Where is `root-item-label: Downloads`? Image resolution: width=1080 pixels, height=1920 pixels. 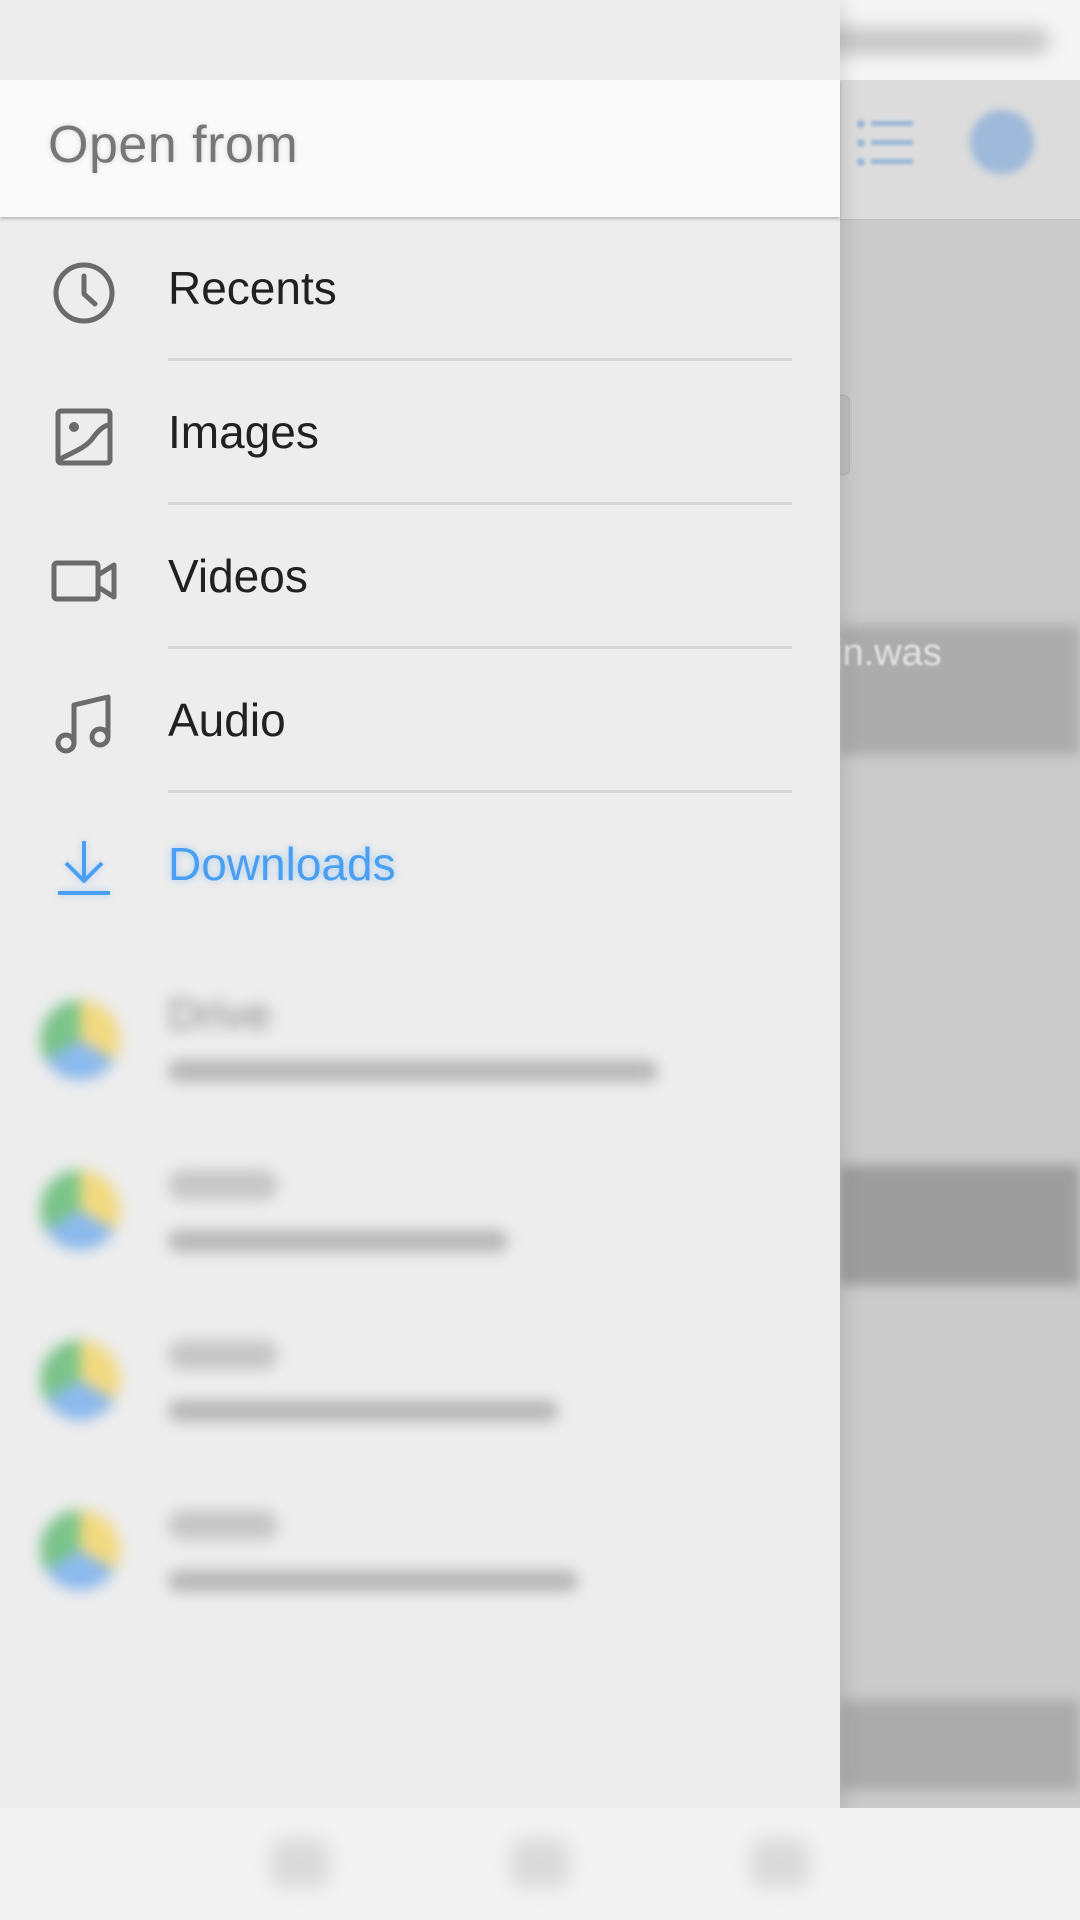 root-item-label: Downloads is located at coordinates (282, 864).